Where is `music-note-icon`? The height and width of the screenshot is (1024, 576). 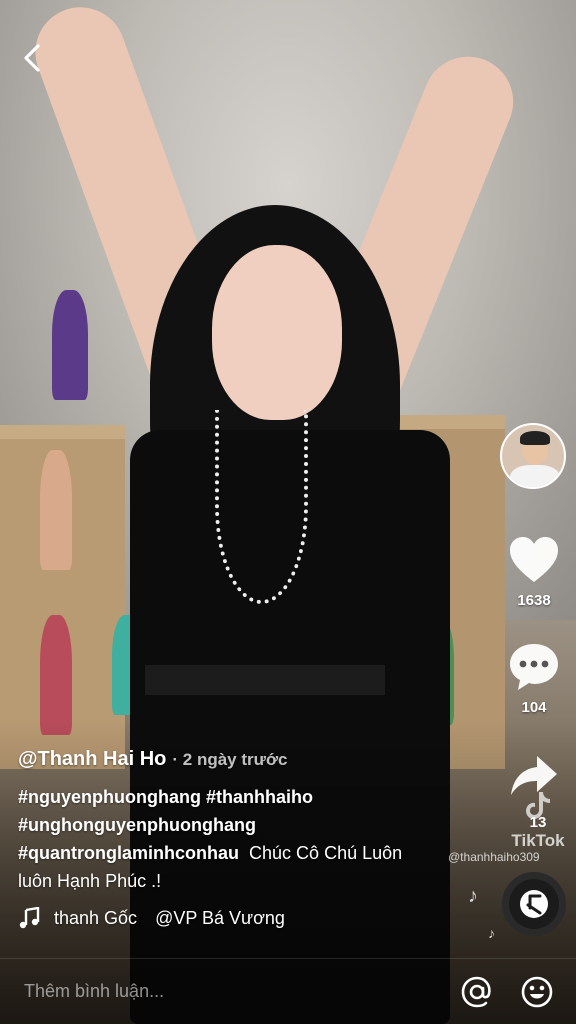 music-note-icon is located at coordinates (29, 918).